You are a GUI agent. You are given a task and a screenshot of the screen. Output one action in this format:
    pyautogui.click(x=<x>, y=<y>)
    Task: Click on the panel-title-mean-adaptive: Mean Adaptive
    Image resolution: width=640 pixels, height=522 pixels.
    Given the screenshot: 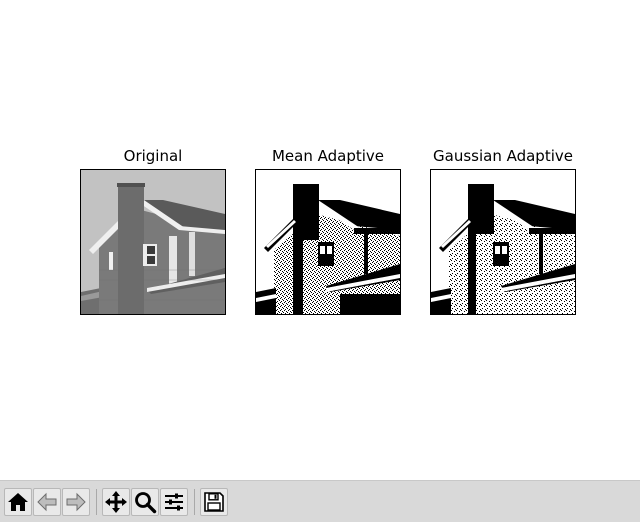 What is the action you would take?
    pyautogui.click(x=328, y=156)
    